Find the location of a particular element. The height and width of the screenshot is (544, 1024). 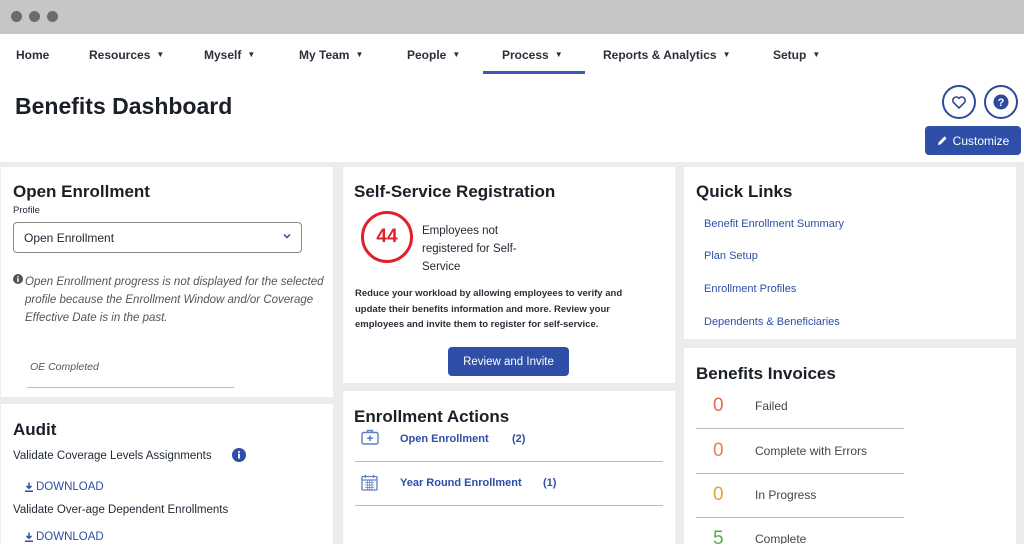

audit-item-label: Validate Over-age Dependent Enrollments is located at coordinates (121, 510).